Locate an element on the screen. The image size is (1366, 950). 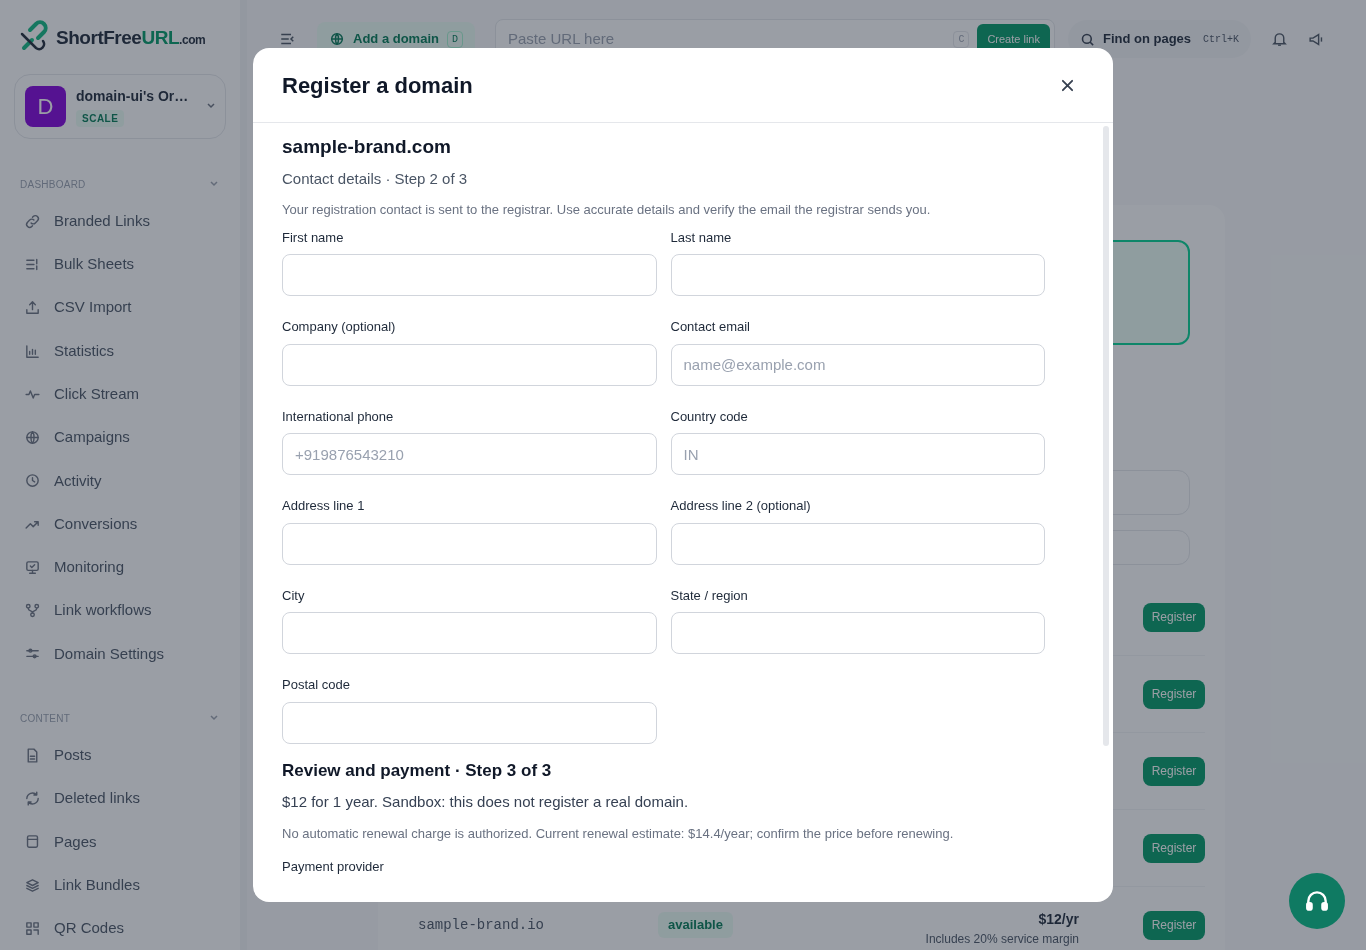
sidebar-item: Conversions is located at coordinates (120, 524).